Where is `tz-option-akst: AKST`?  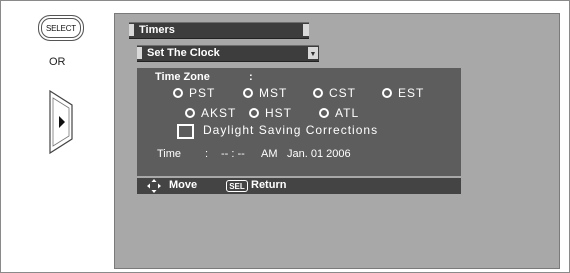 tz-option-akst: AKST is located at coordinates (210, 113).